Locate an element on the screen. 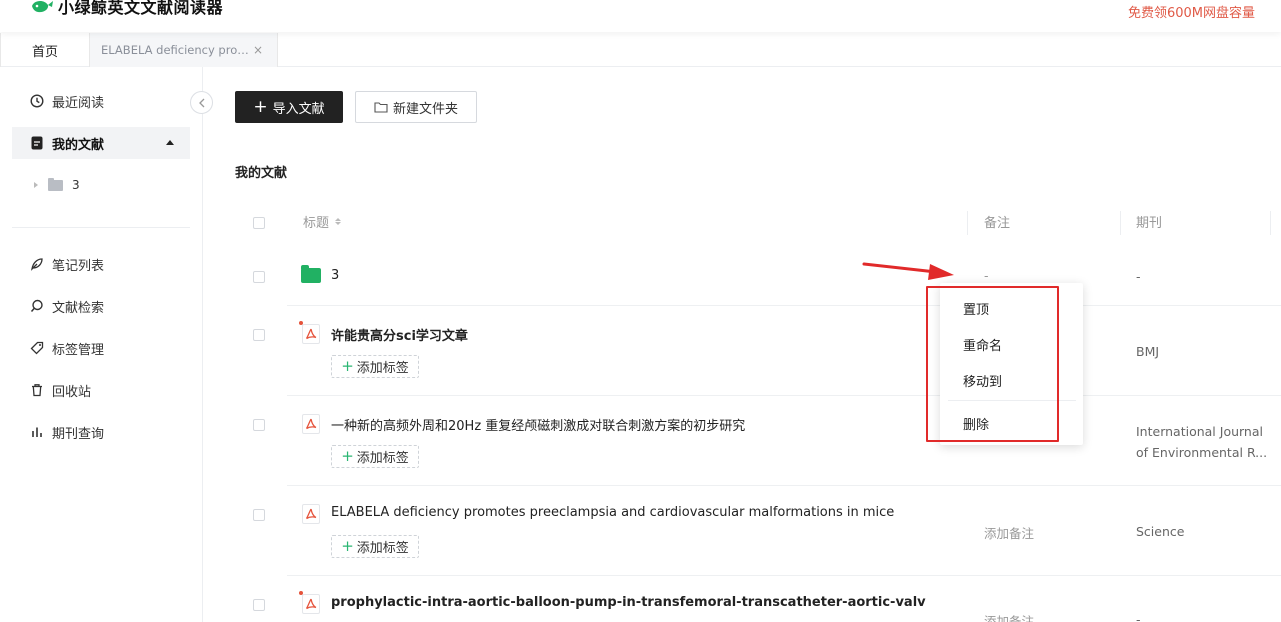 The height and width of the screenshot is (622, 1281). sidebar-folder-3: 3 is located at coordinates (57, 184).